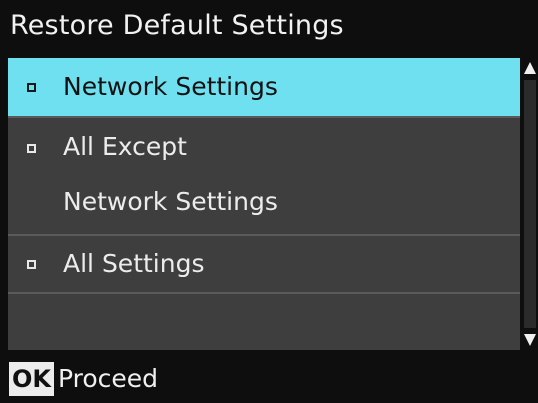 The height and width of the screenshot is (403, 538). I want to click on scrollbar, so click(530, 204).